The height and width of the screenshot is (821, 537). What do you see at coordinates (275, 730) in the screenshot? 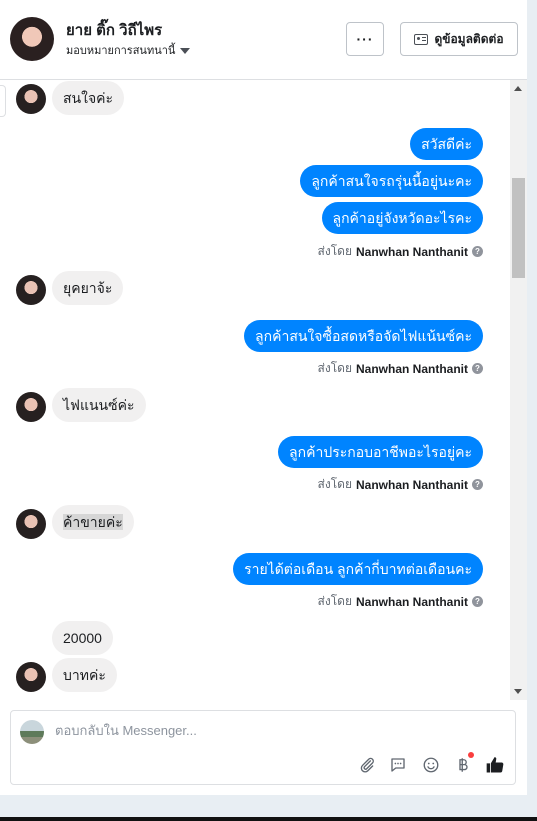
I see `reply-input` at bounding box center [275, 730].